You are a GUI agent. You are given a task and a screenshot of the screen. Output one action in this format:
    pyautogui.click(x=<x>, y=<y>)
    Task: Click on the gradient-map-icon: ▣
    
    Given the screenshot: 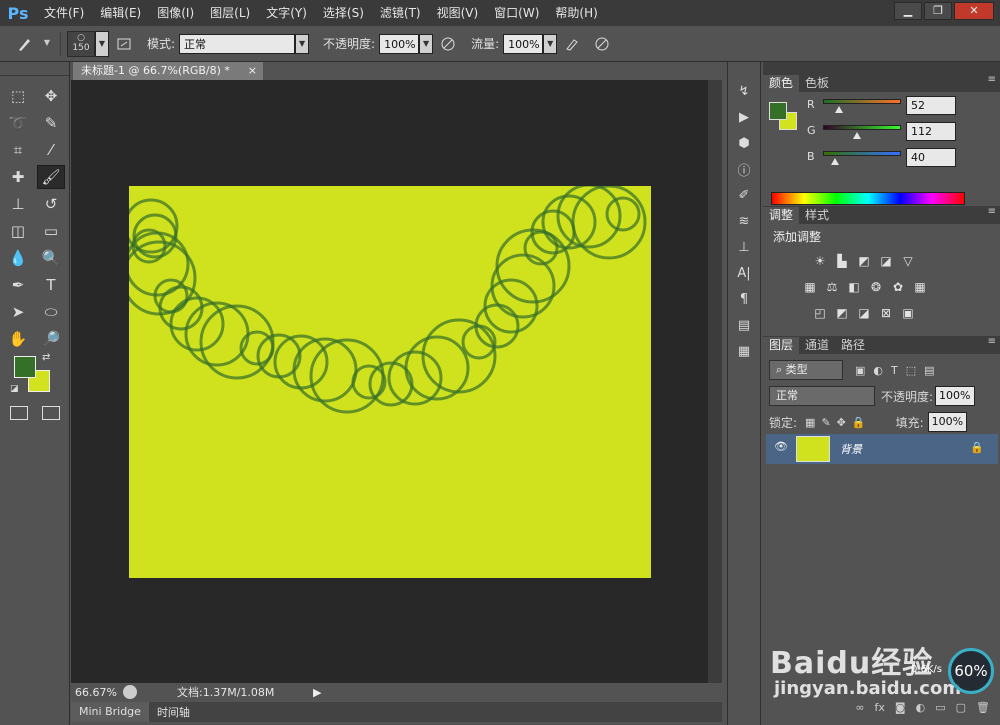 What is the action you would take?
    pyautogui.click(x=908, y=313)
    